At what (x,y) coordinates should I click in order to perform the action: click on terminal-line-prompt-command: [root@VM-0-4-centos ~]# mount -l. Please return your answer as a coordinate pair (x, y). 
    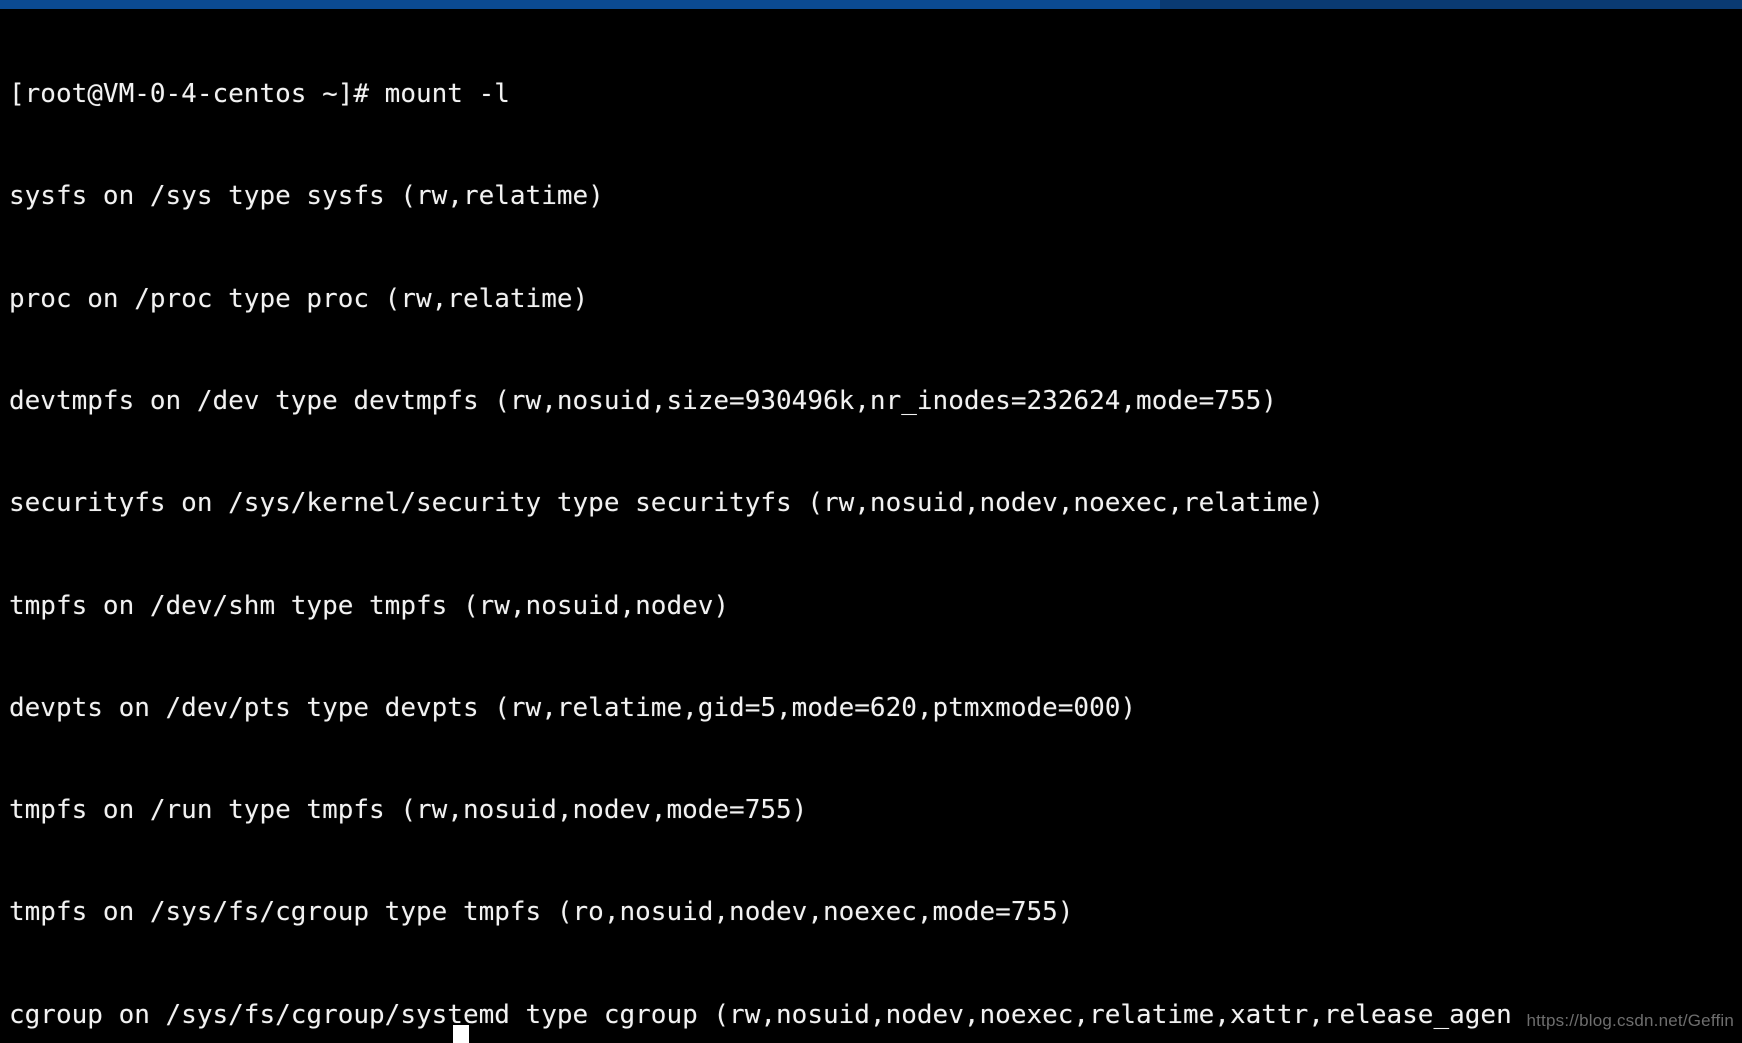
    Looking at the image, I should click on (259, 94).